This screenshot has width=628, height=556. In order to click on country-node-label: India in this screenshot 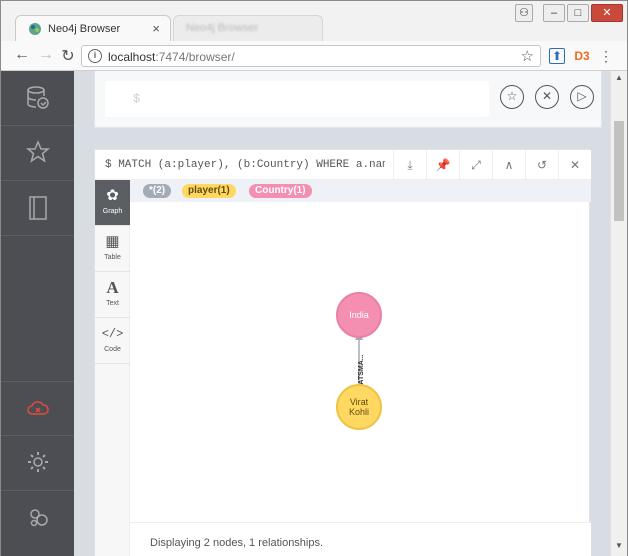, I will do `click(359, 315)`.